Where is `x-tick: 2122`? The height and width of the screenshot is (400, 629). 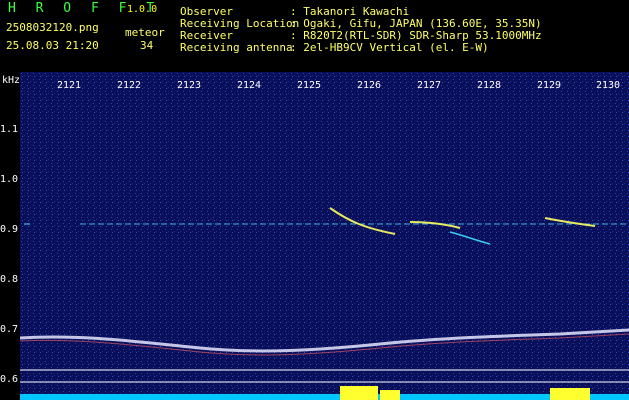
x-tick: 2122 is located at coordinates (129, 85).